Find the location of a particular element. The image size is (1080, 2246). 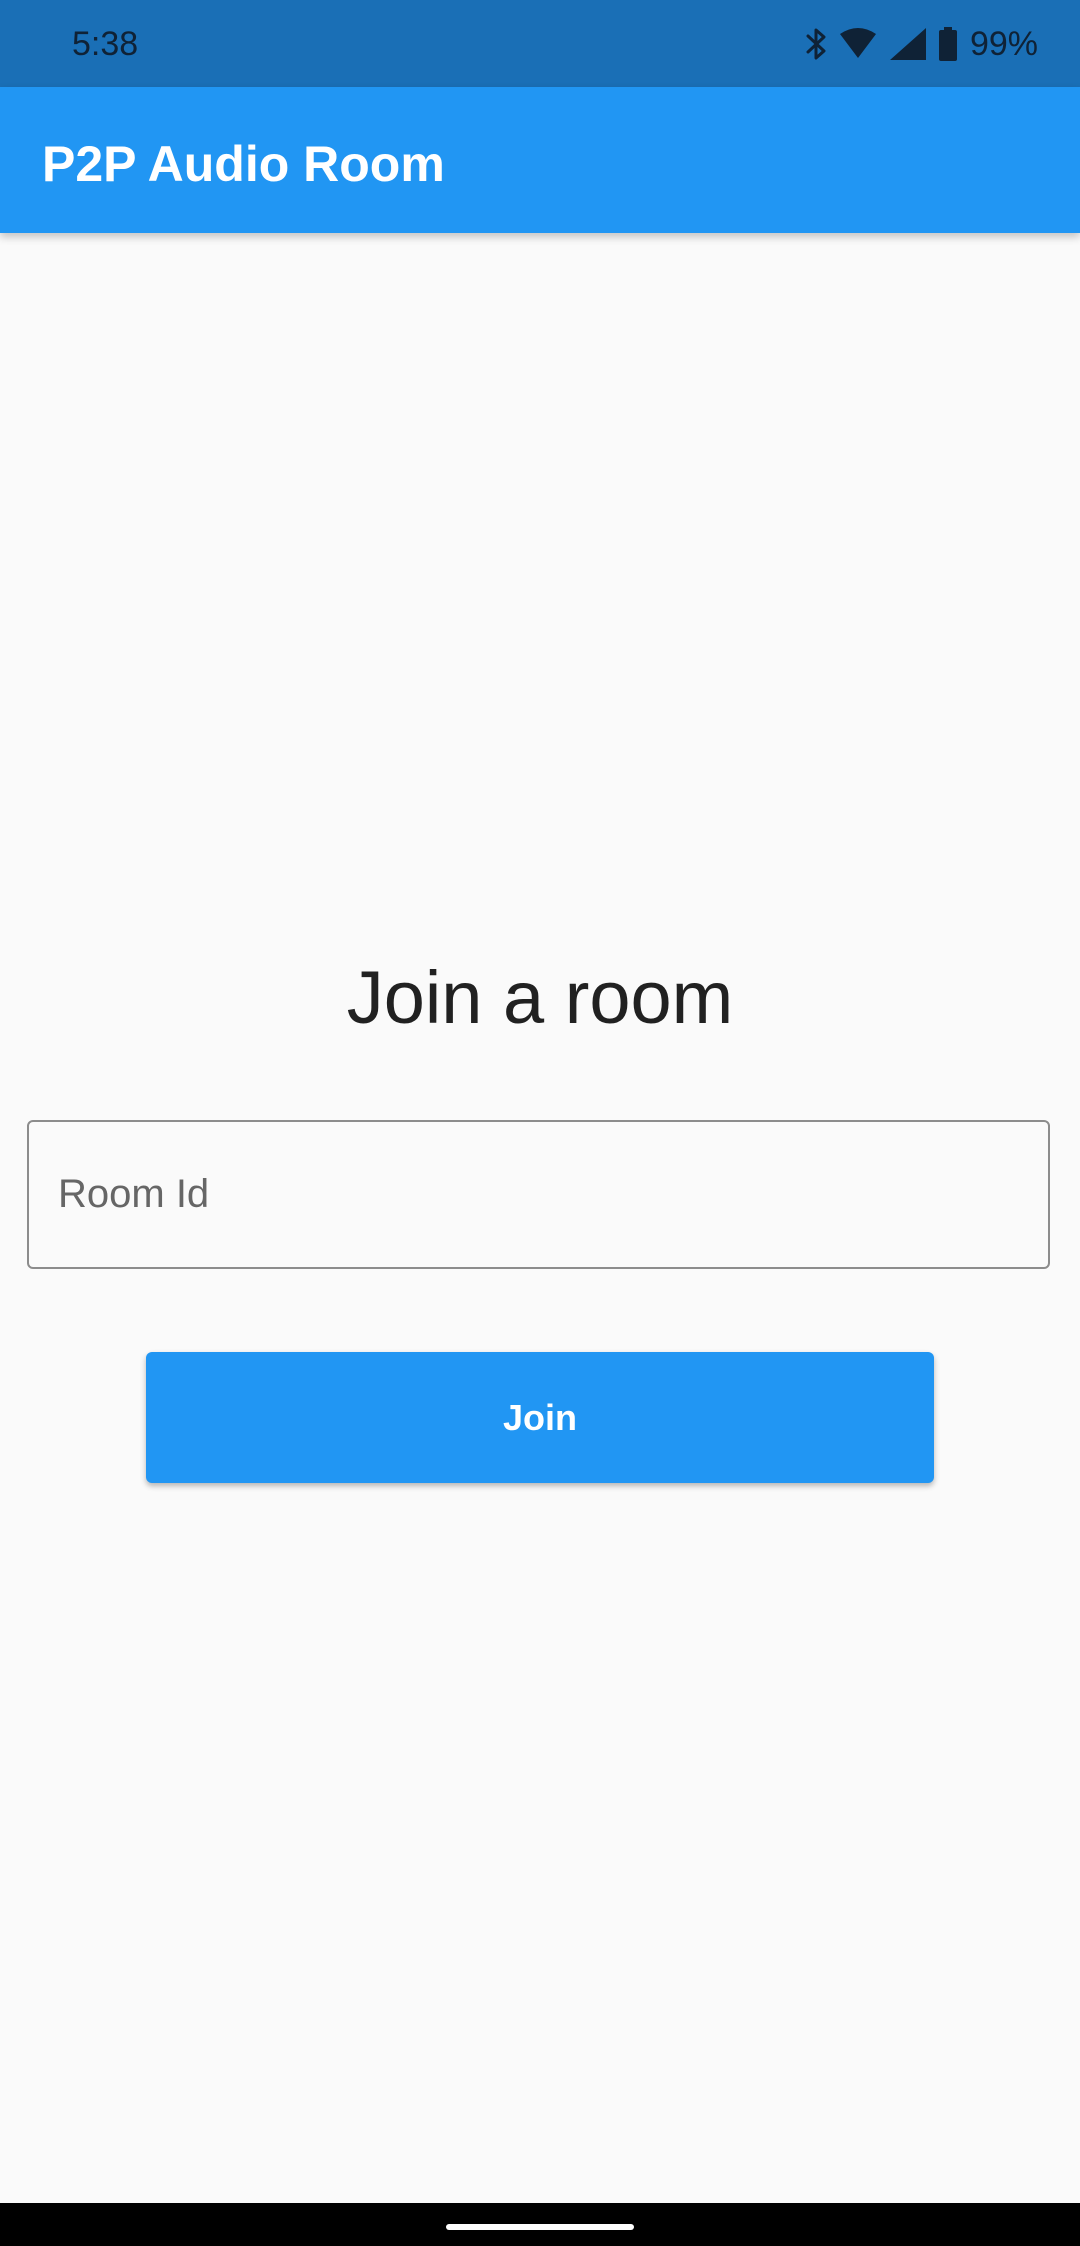

status-icons: 99% is located at coordinates (921, 44).